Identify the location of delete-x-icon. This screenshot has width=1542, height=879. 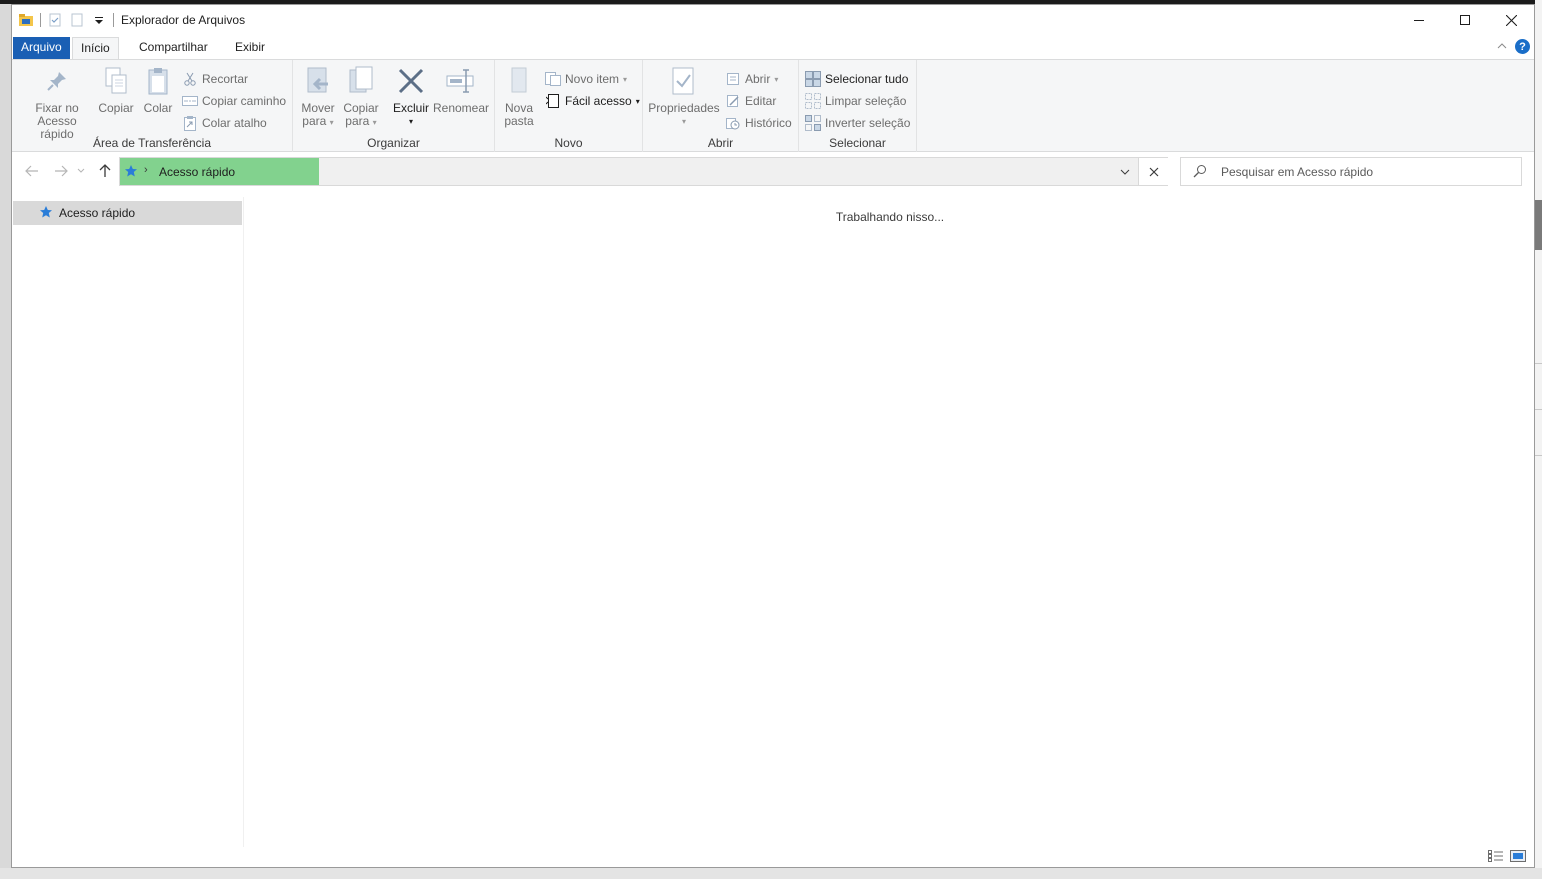
(411, 81).